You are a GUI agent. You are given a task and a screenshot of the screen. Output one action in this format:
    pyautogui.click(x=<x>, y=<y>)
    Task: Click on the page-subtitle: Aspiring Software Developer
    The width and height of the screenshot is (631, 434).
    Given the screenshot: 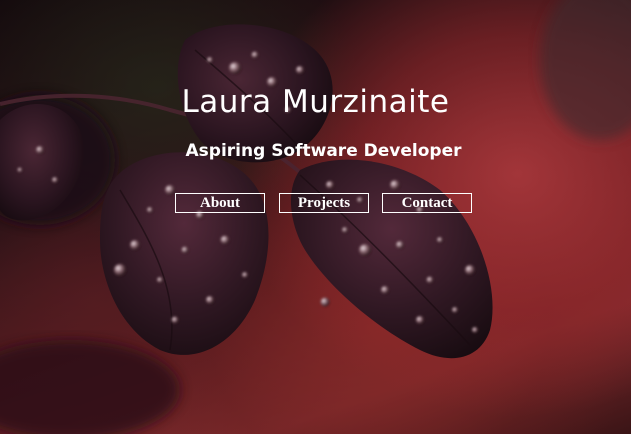 What is the action you would take?
    pyautogui.click(x=323, y=151)
    